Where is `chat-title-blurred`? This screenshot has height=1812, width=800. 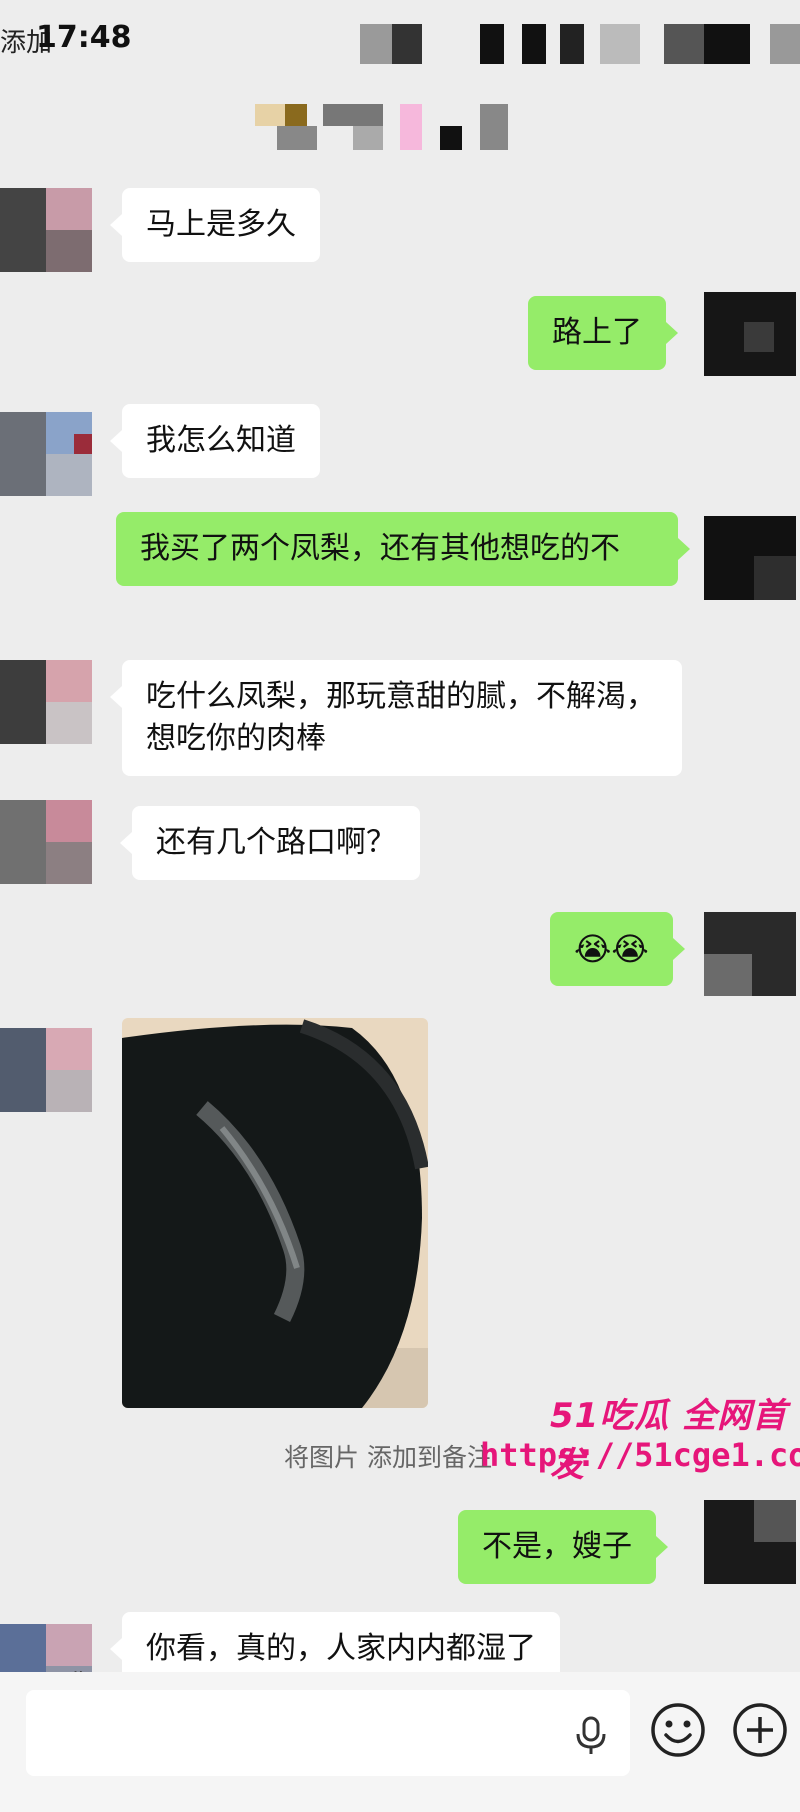
chat-title-blurred is located at coordinates (395, 127).